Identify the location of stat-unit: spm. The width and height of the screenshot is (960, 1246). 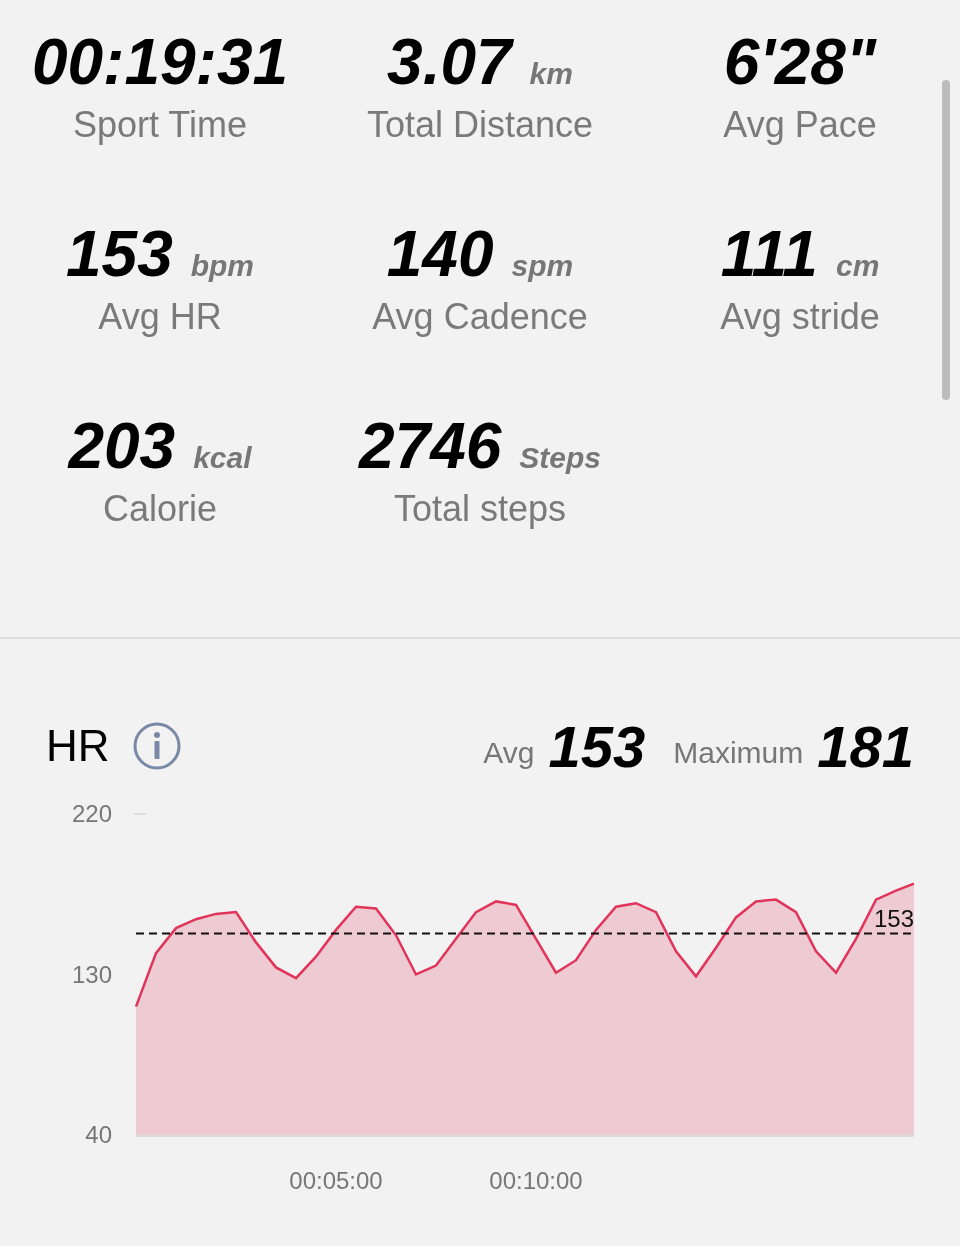
(542, 266).